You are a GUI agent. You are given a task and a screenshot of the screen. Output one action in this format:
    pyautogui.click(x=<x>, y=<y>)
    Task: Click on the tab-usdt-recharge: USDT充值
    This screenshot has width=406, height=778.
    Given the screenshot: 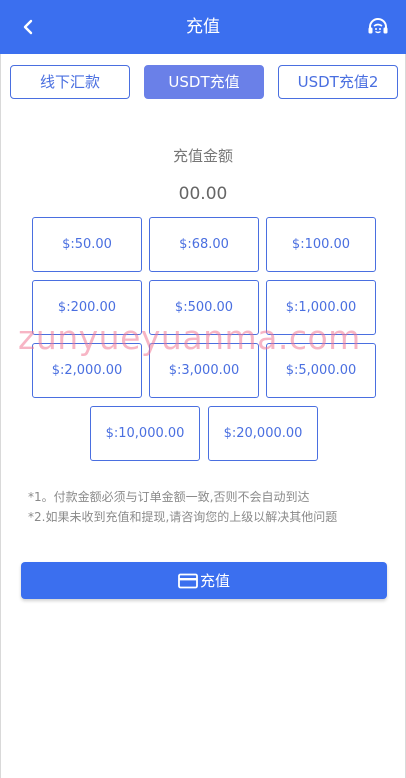 What is the action you would take?
    pyautogui.click(x=204, y=82)
    